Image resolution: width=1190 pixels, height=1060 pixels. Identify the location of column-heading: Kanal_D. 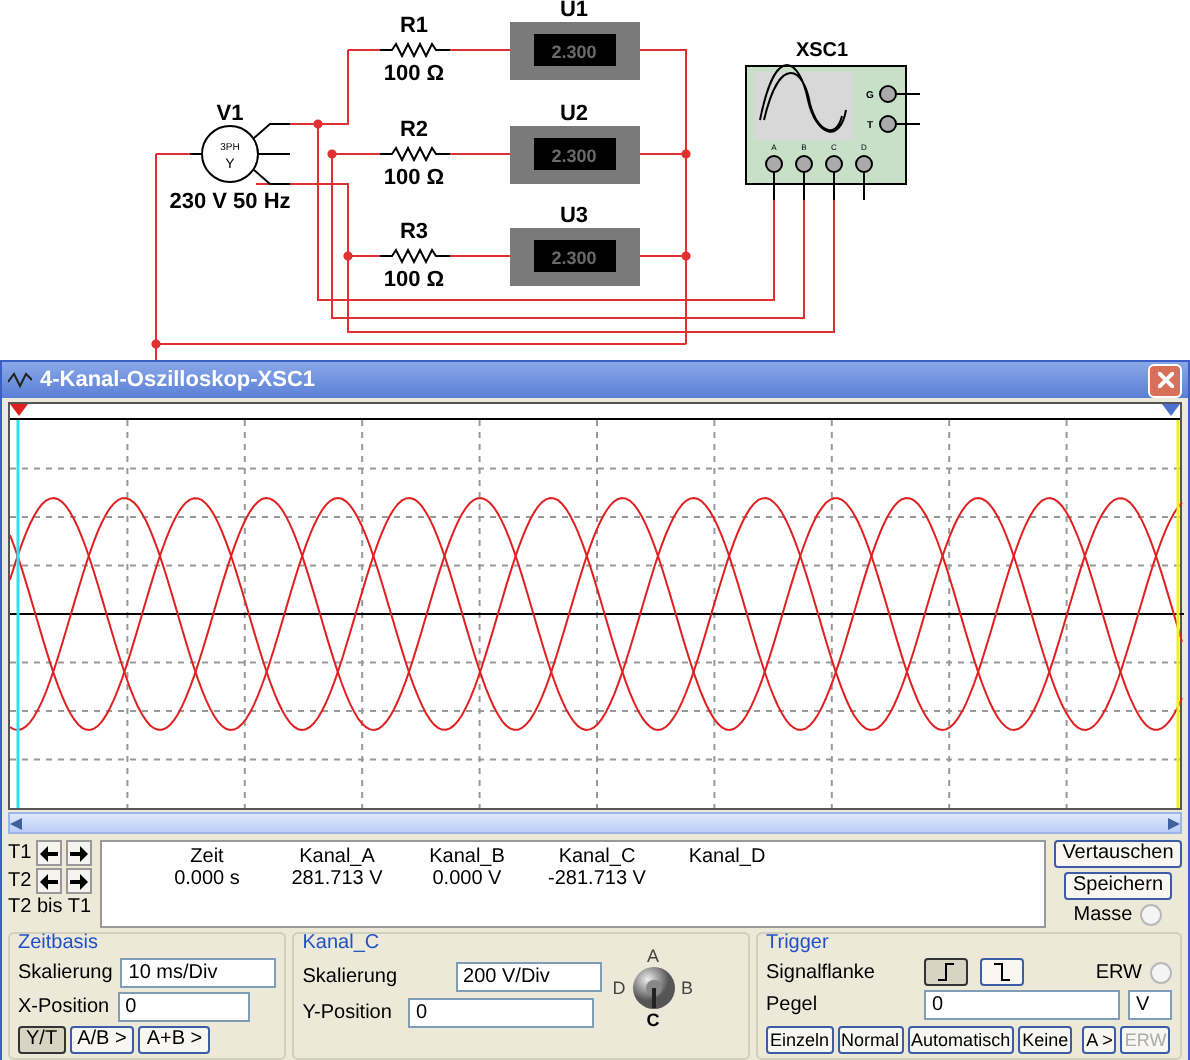
(727, 857).